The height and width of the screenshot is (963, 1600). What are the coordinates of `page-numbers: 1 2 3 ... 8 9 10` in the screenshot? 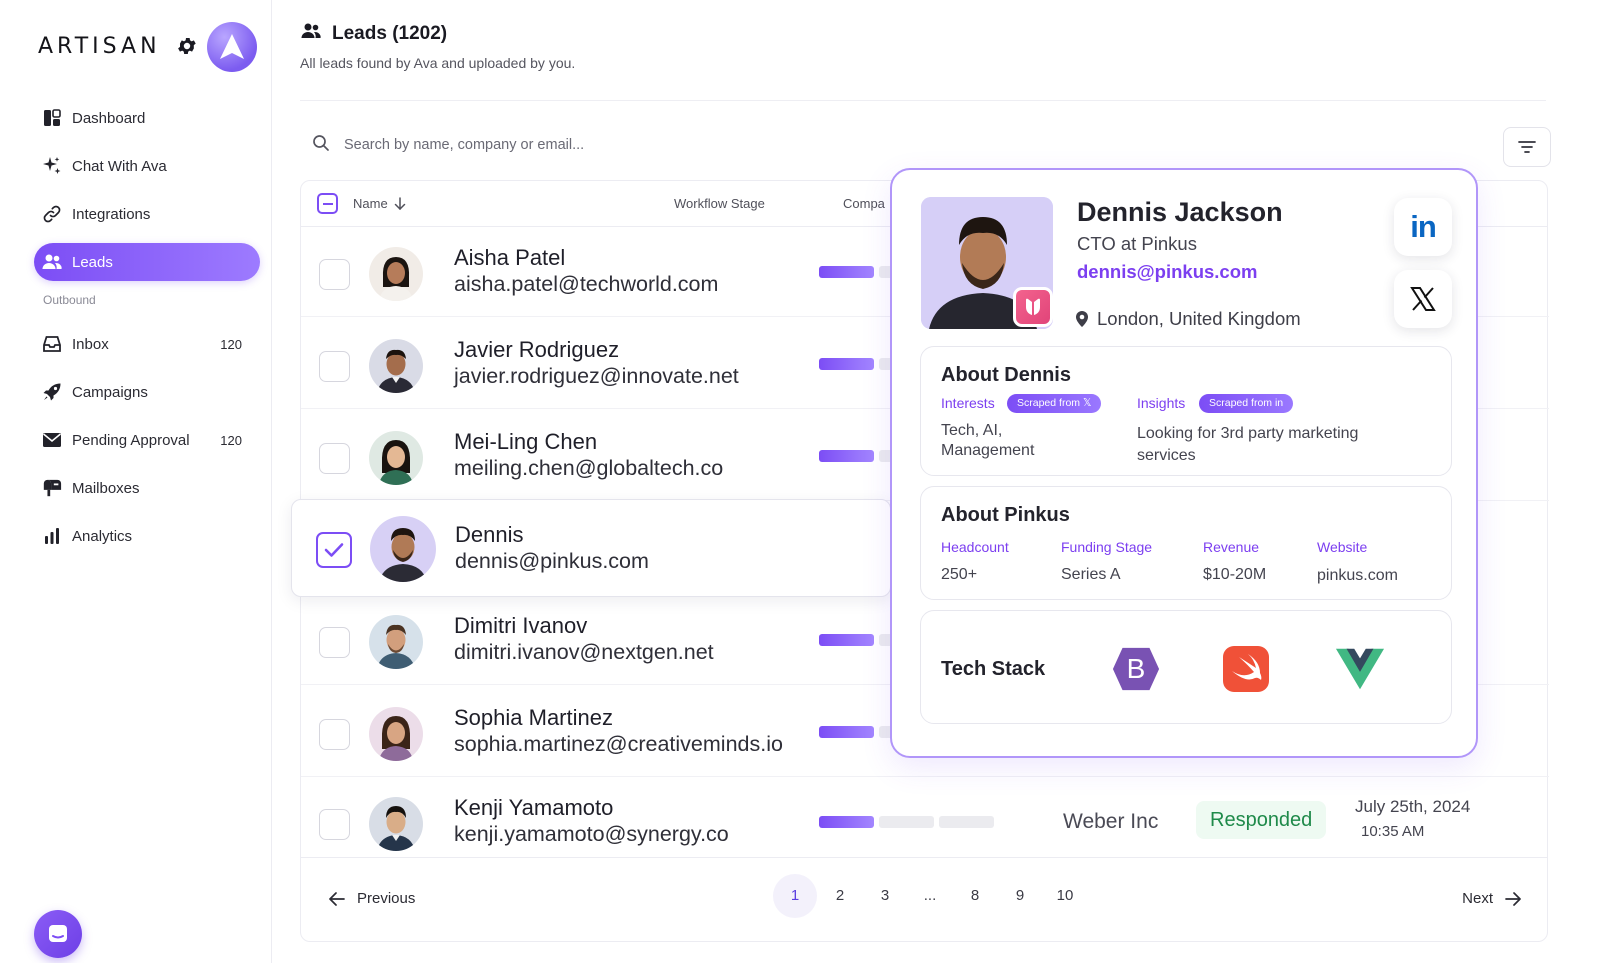 It's located at (930, 896).